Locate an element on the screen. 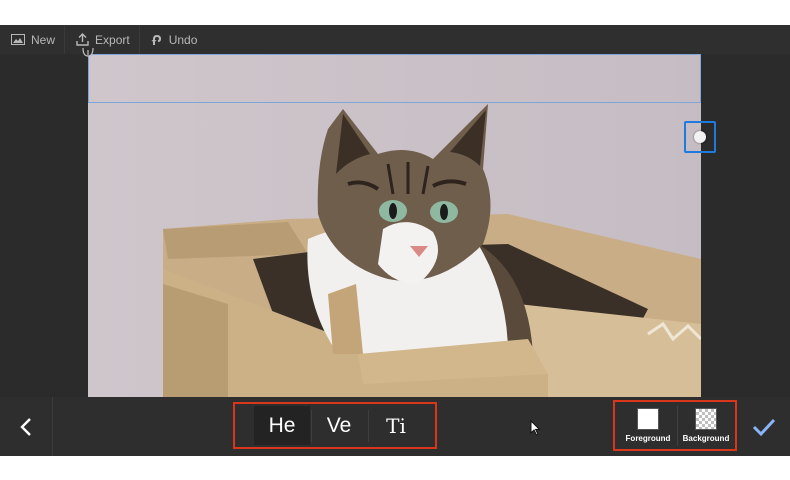 Image resolution: width=790 pixels, height=480 pixels. foreground-color-button: Foreground is located at coordinates (648, 426).